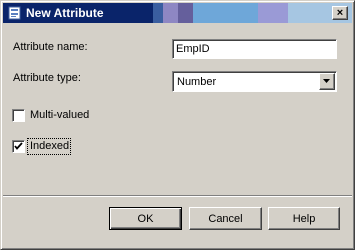 This screenshot has width=355, height=250. I want to click on title-bar: New Attribute ×, so click(177, 13).